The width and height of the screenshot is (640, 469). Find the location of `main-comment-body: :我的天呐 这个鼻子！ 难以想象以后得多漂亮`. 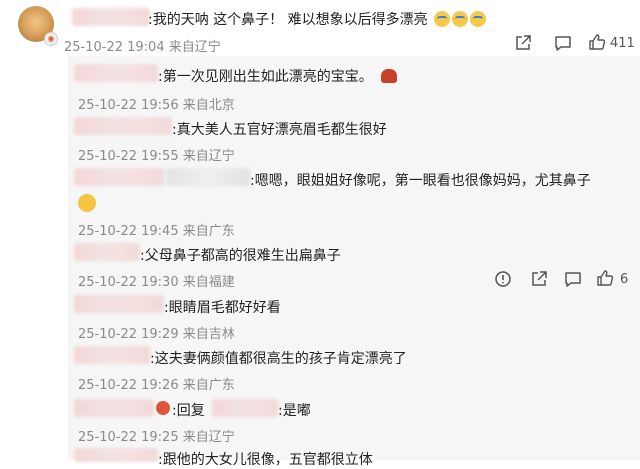

main-comment-body: :我的天呐 这个鼻子！ 难以想象以后得多漂亮 is located at coordinates (288, 20).